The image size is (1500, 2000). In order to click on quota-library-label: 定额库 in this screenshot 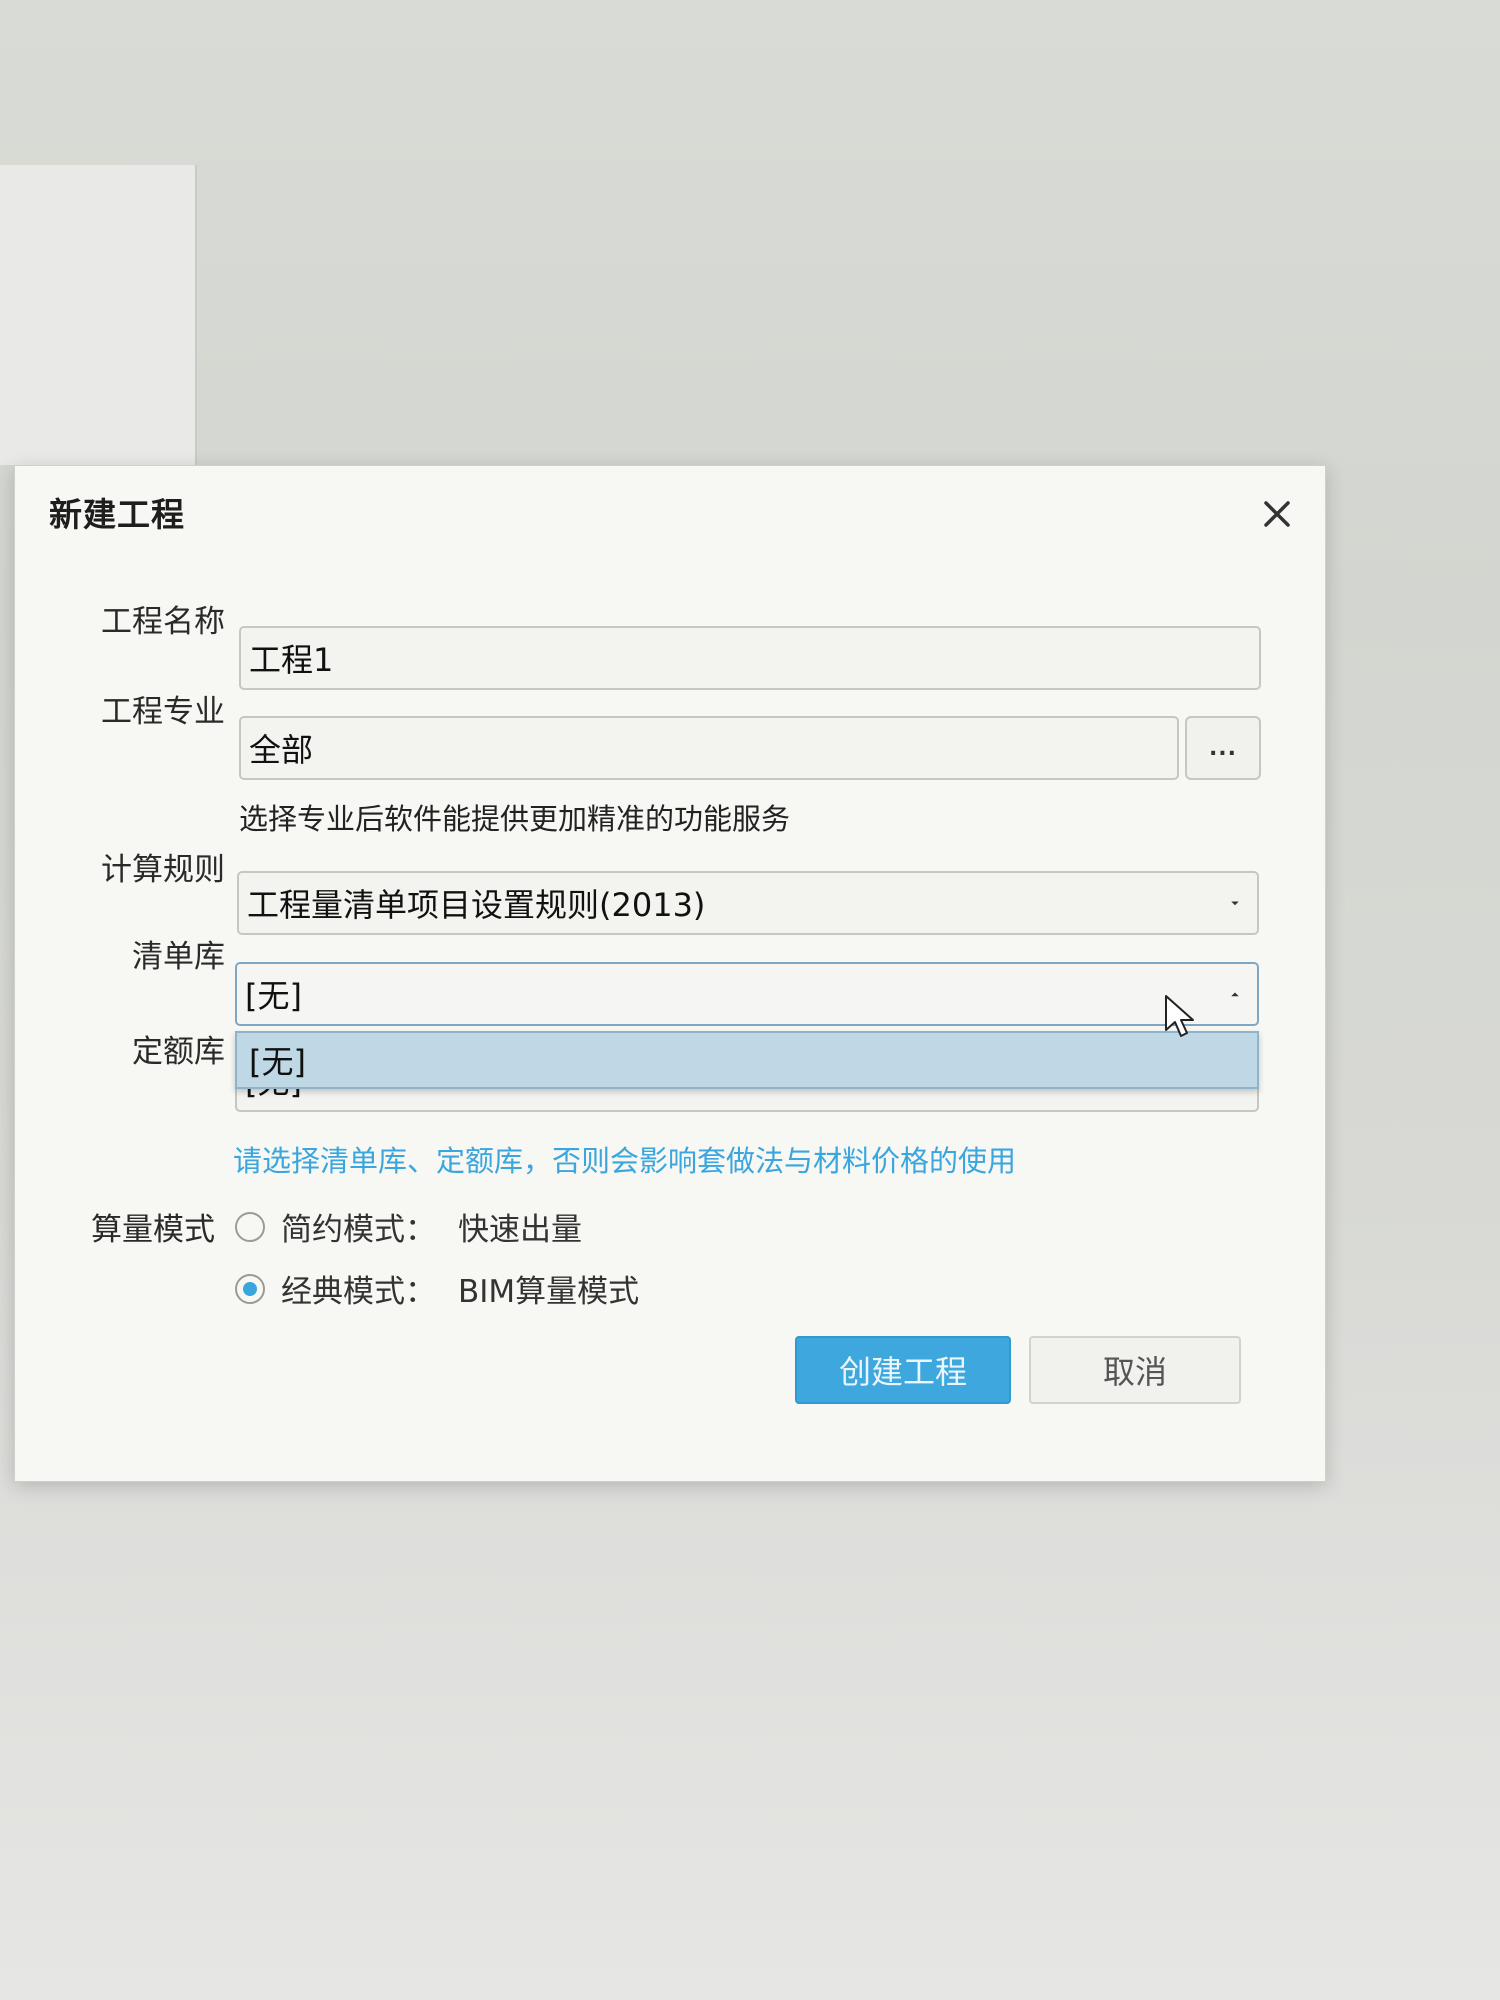, I will do `click(178, 1052)`.